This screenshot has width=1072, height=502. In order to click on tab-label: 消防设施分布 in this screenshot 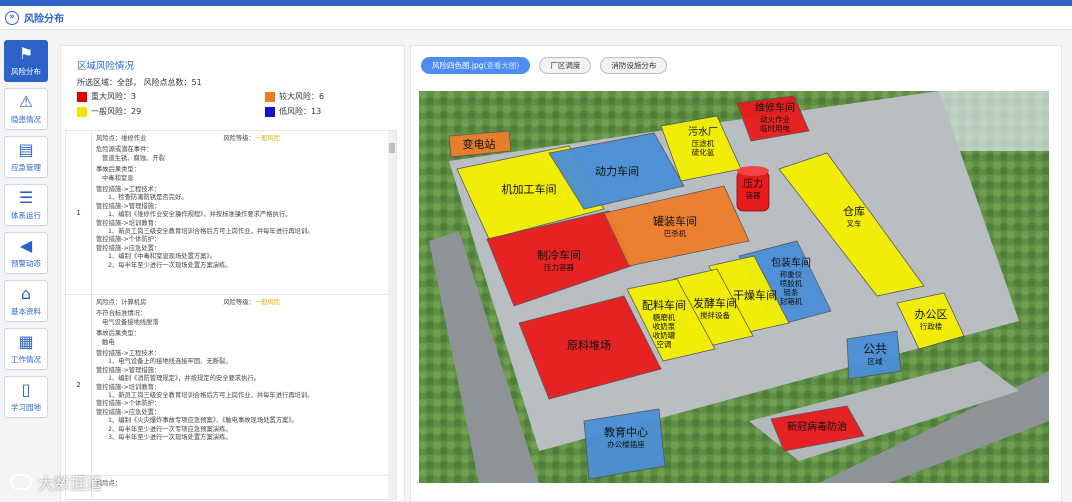, I will do `click(634, 65)`.